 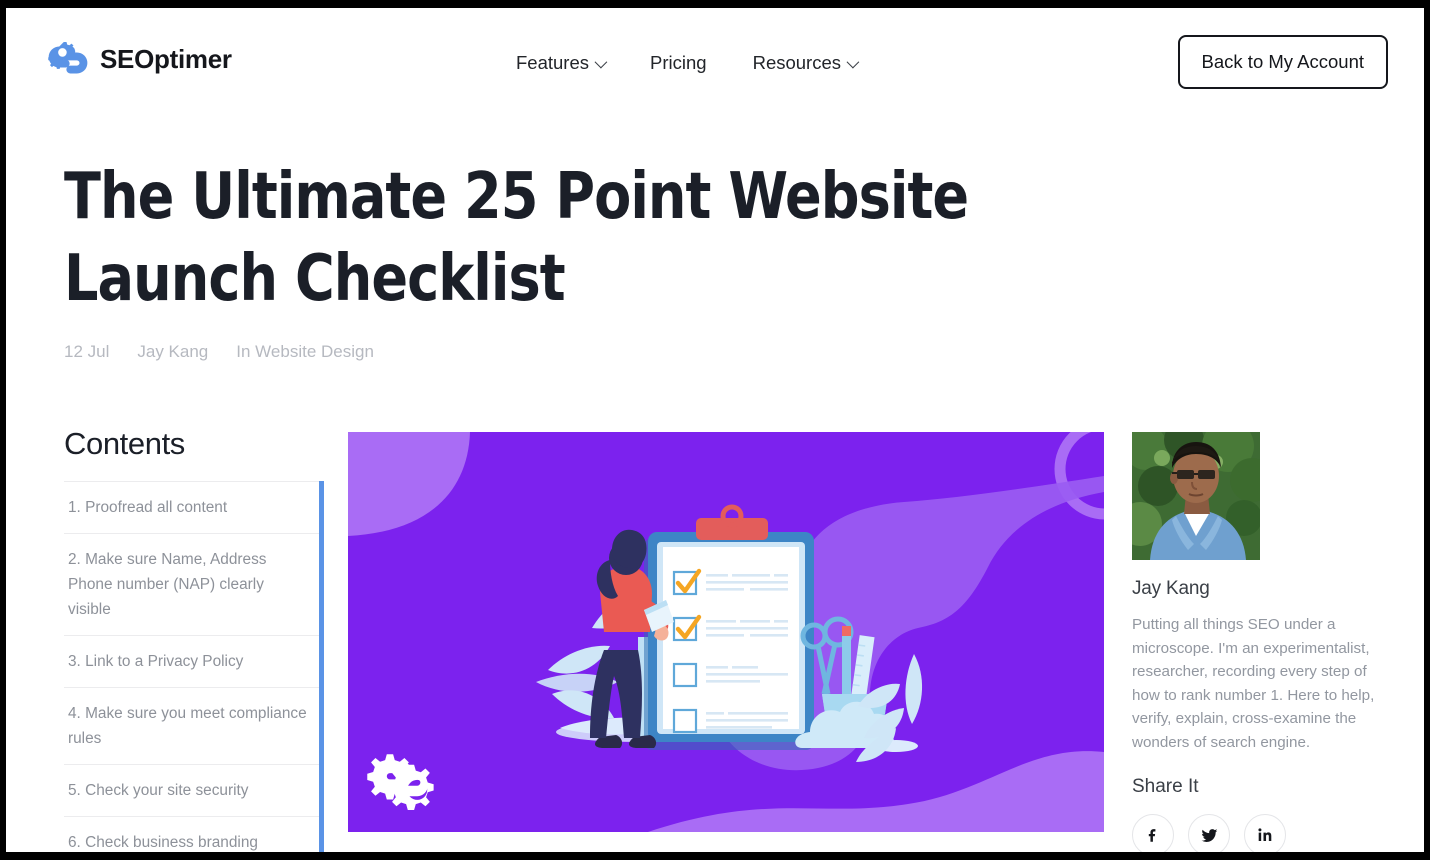 What do you see at coordinates (193, 834) in the screenshot?
I see `toc-item-6: 6. Check business branding` at bounding box center [193, 834].